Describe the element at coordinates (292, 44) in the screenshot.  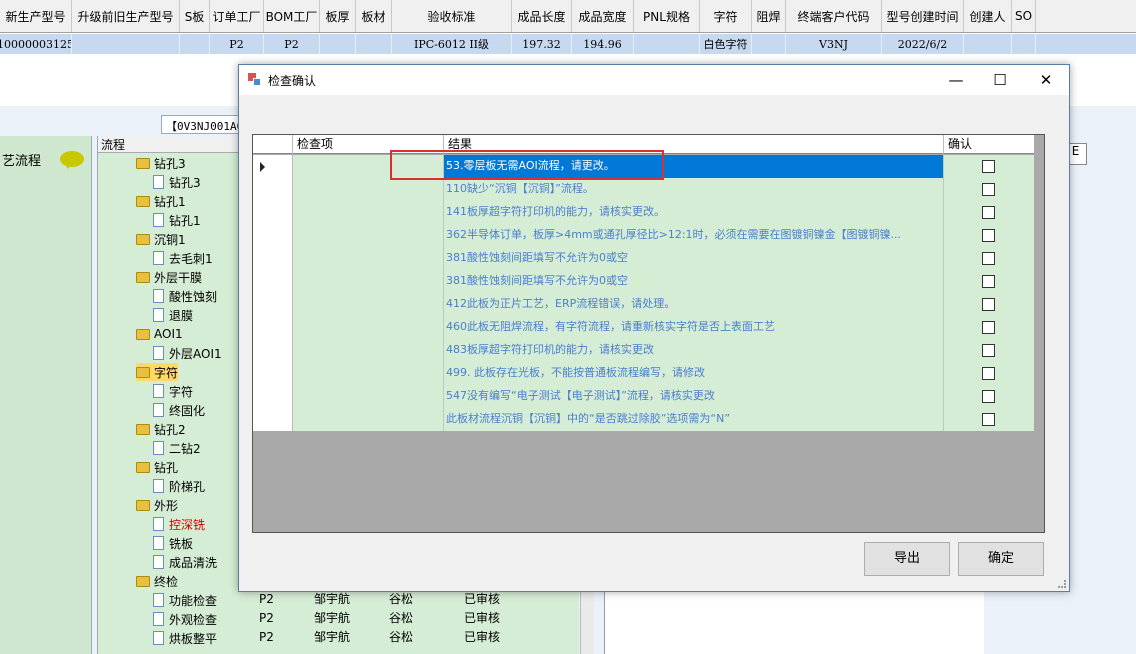
I see `top-table-cell: P2` at that location.